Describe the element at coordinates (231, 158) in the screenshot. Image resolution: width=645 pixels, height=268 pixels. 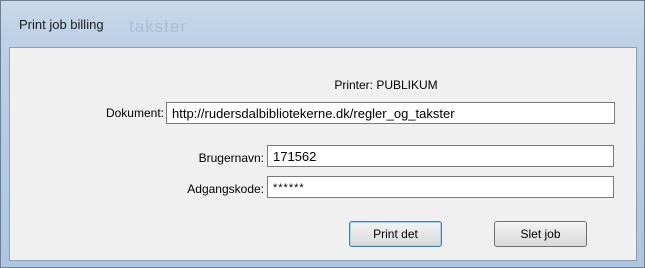
I see `username-label: Brugernavn:` at that location.